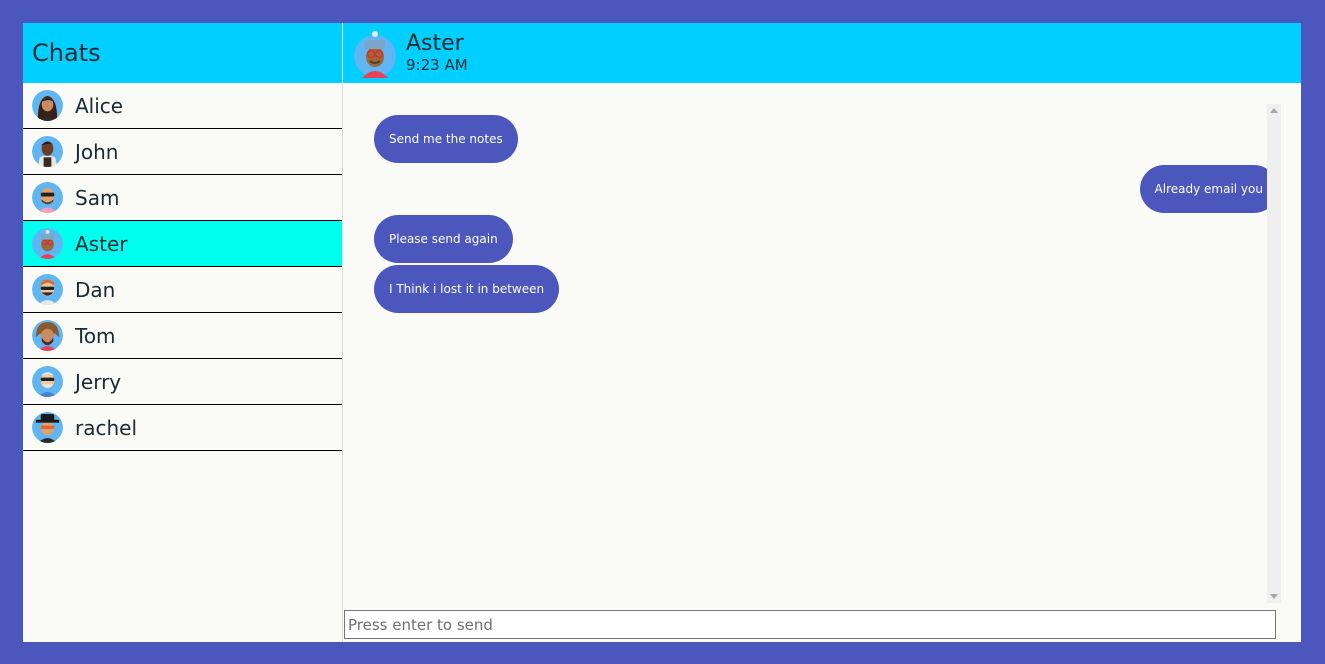 The image size is (1325, 664). I want to click on sidebar-title: Chats, so click(66, 53).